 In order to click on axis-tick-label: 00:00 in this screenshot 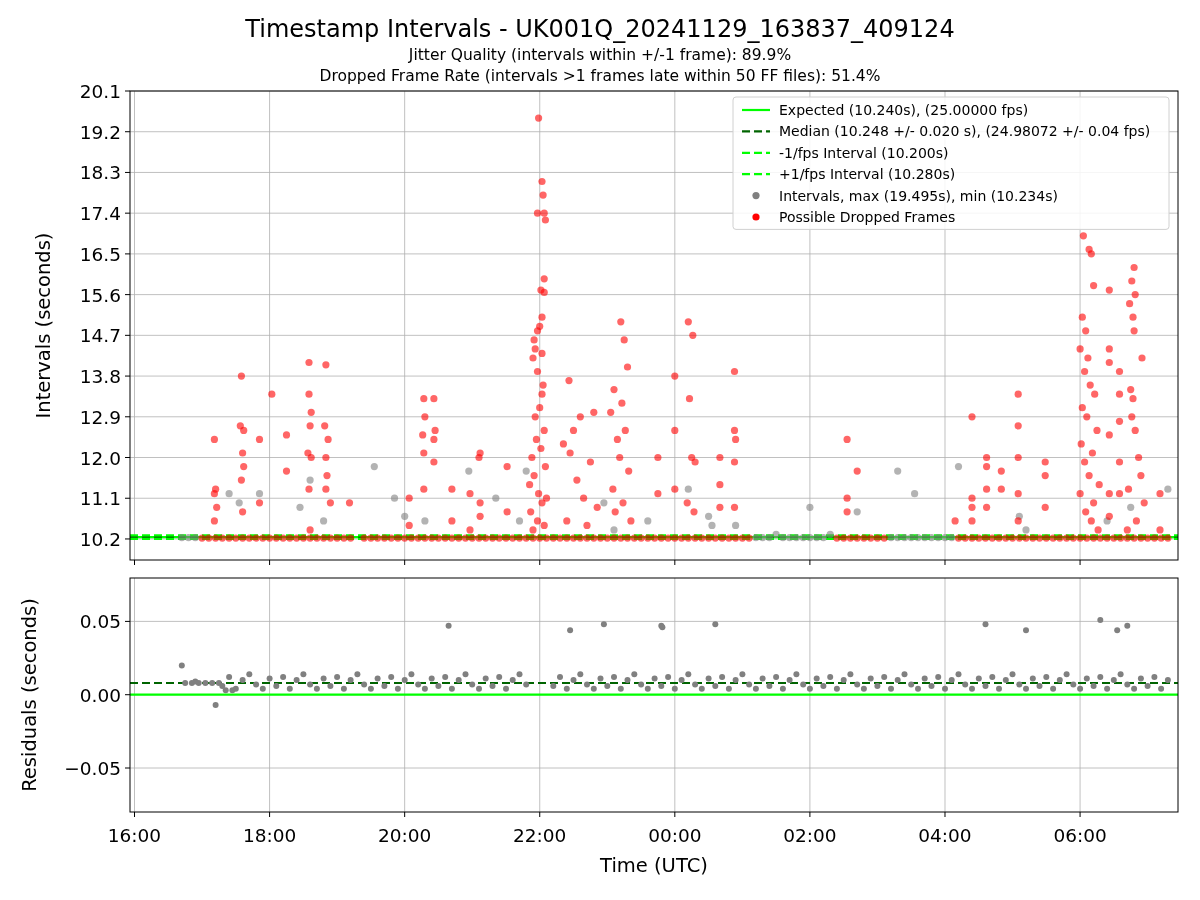, I will do `click(675, 835)`.